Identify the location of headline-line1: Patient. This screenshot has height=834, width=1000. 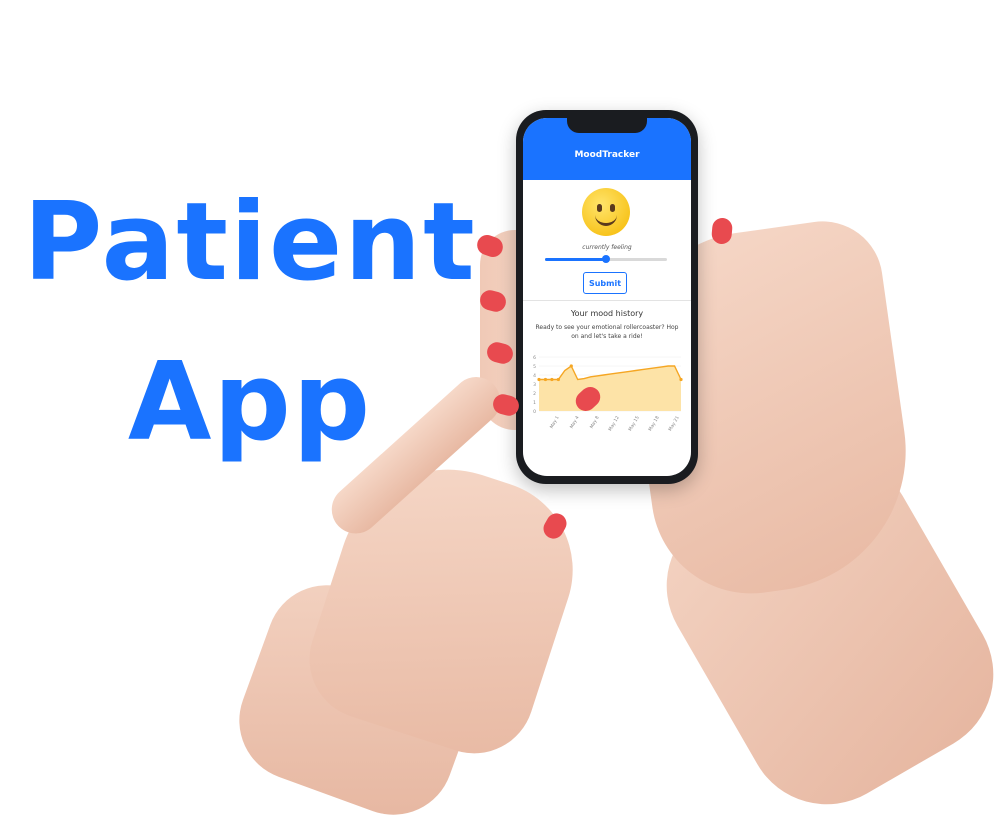
(250, 242).